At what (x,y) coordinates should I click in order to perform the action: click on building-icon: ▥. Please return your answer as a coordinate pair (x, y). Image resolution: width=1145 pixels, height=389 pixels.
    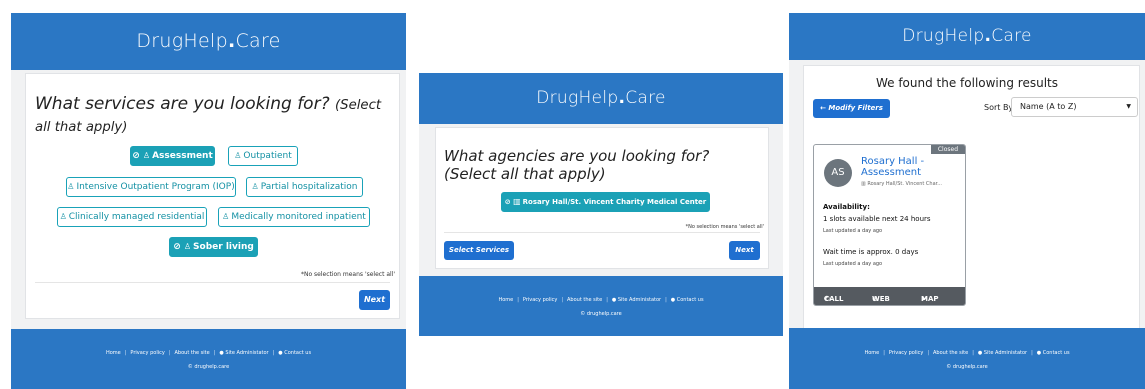
    Looking at the image, I should click on (517, 201).